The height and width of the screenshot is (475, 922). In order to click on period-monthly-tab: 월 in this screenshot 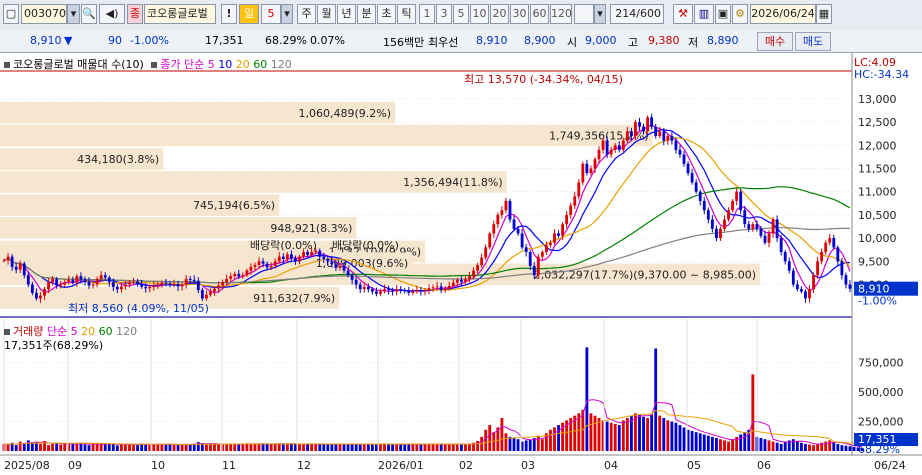, I will do `click(326, 14)`.